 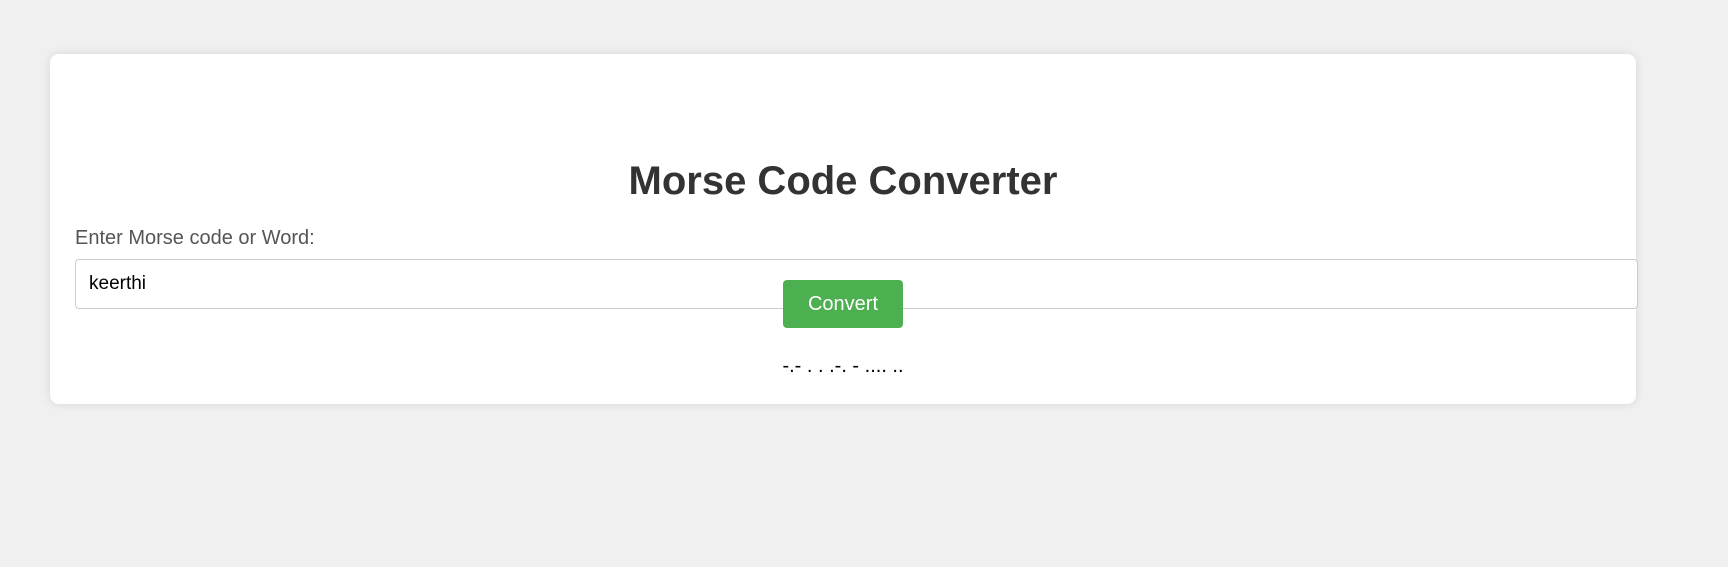 What do you see at coordinates (195, 238) in the screenshot?
I see `input-label: Enter Morse code or Word:` at bounding box center [195, 238].